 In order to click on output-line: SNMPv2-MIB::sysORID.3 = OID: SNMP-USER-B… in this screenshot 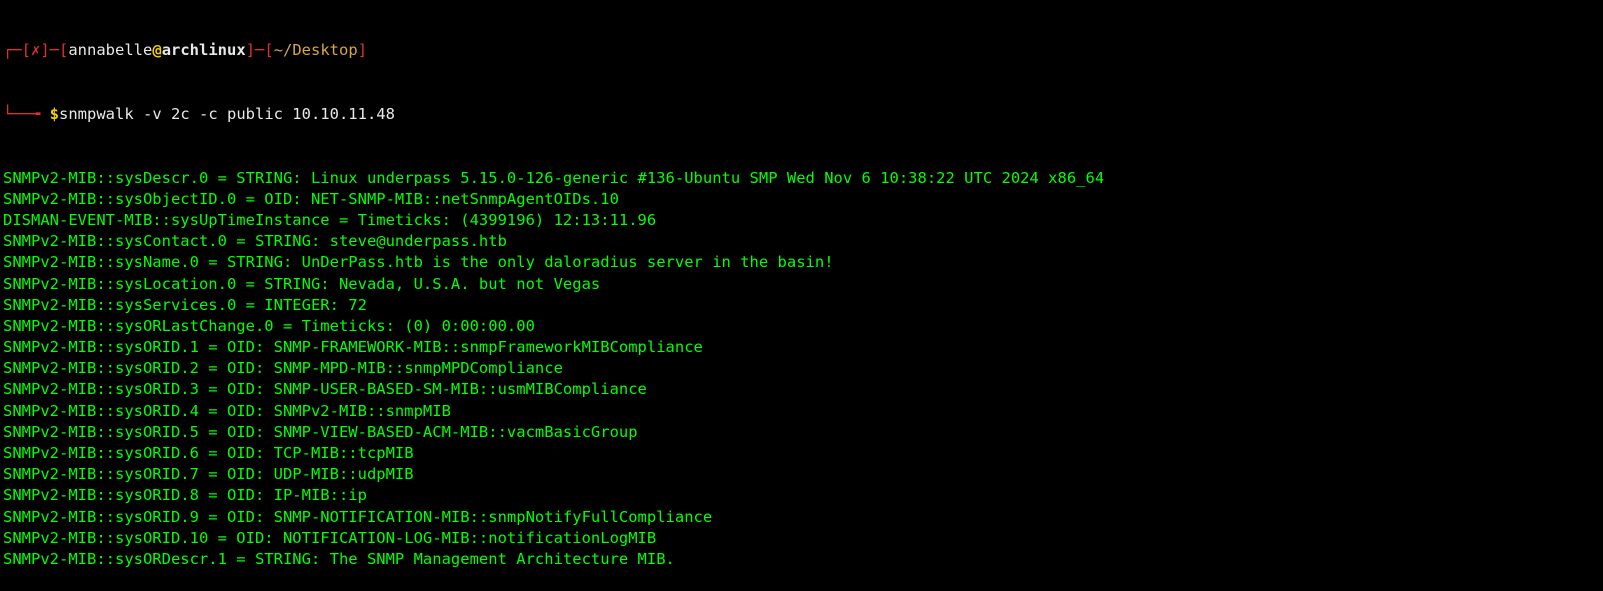, I will do `click(325, 389)`.